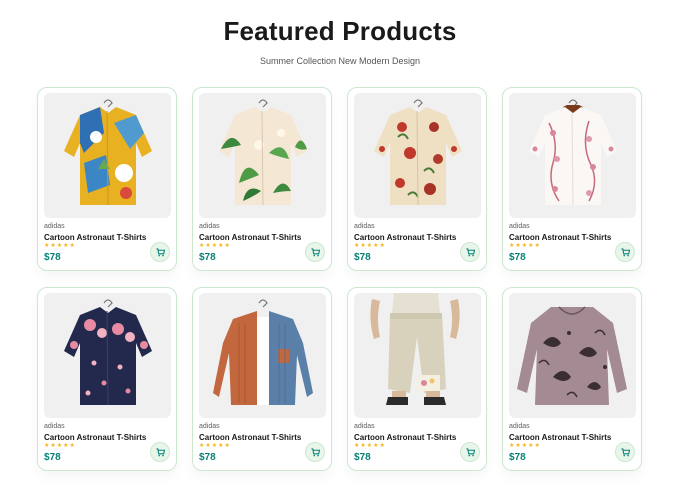 The width and height of the screenshot is (680, 491). What do you see at coordinates (340, 61) in the screenshot?
I see `page-subtitle: Summer Collection New Modern Design` at bounding box center [340, 61].